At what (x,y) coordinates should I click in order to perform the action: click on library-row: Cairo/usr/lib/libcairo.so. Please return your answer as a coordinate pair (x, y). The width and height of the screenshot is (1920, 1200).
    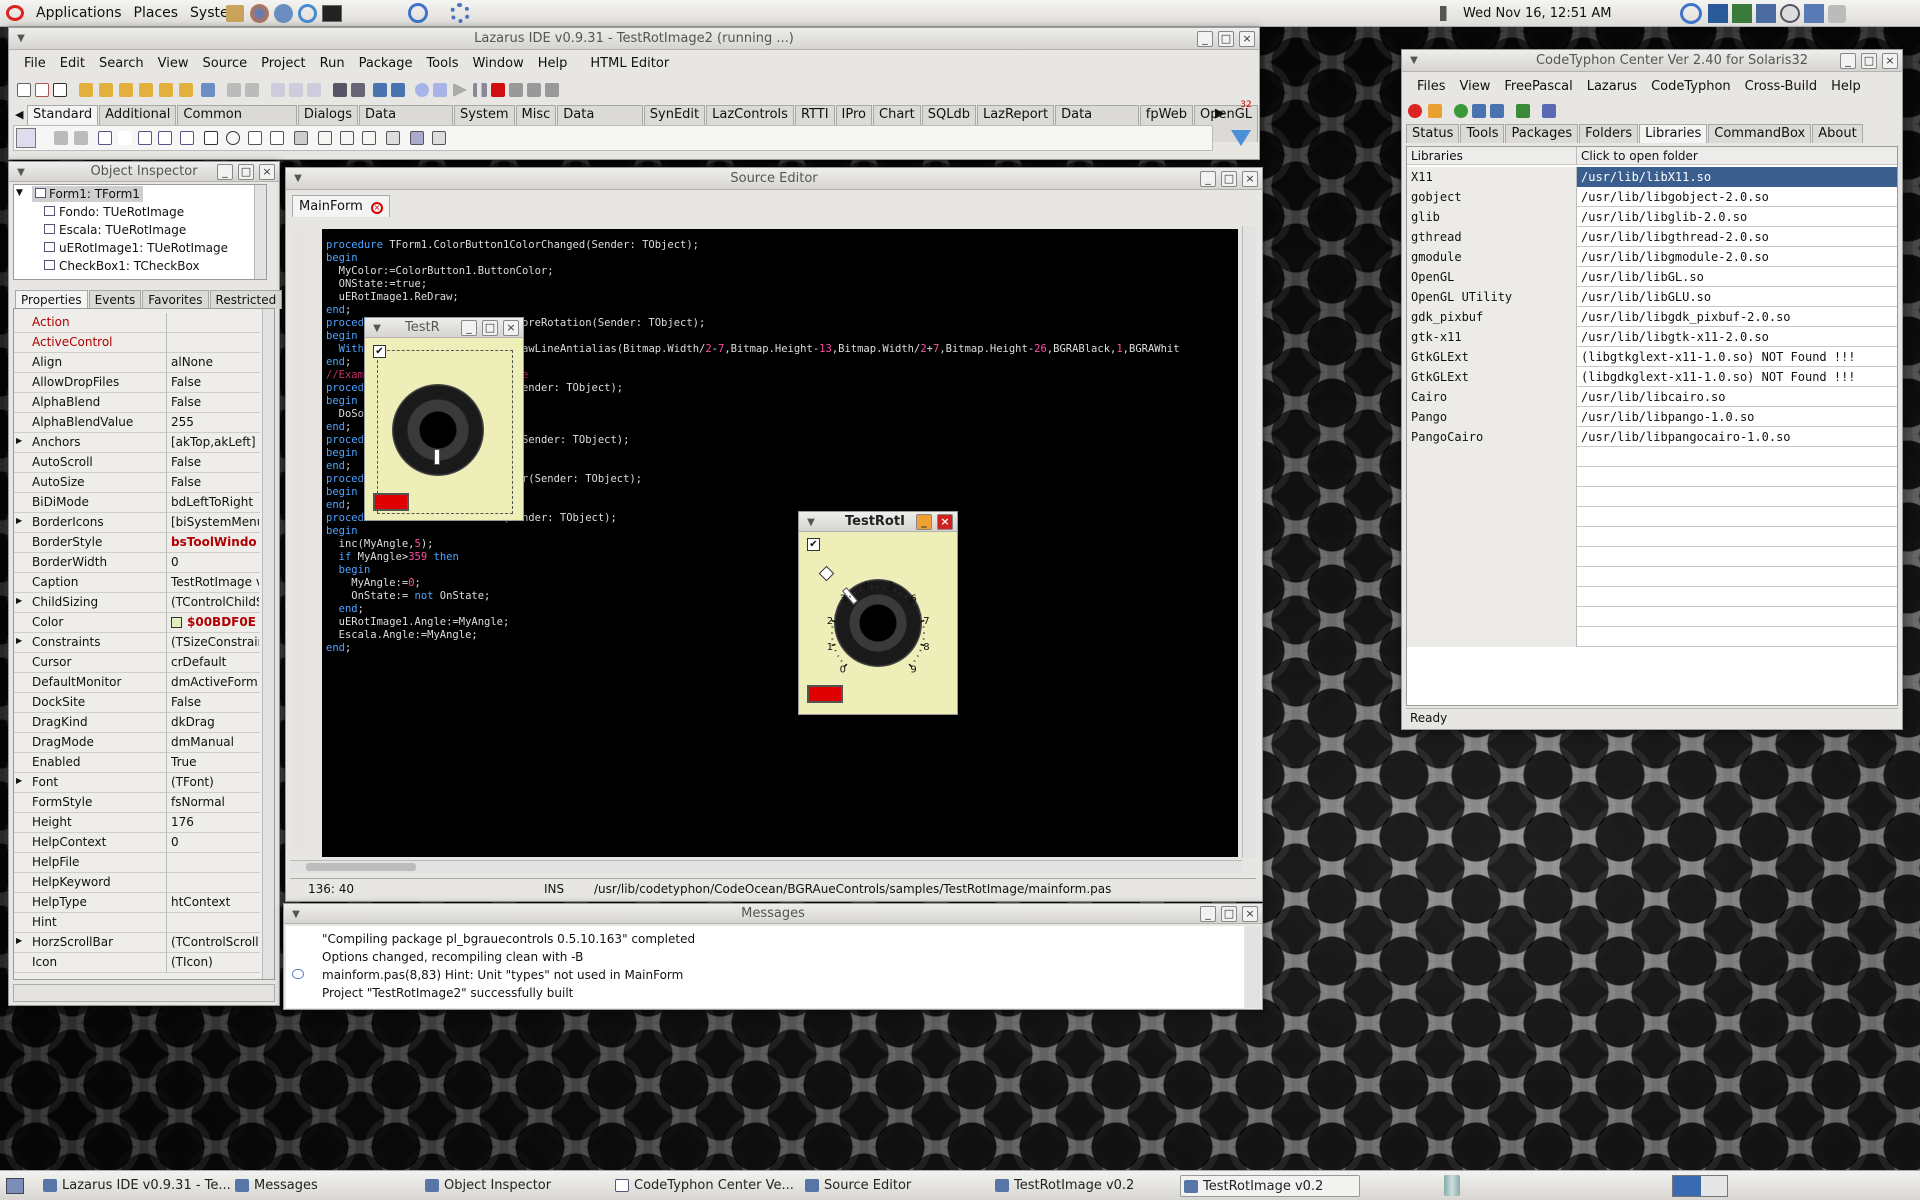
    Looking at the image, I should click on (1652, 397).